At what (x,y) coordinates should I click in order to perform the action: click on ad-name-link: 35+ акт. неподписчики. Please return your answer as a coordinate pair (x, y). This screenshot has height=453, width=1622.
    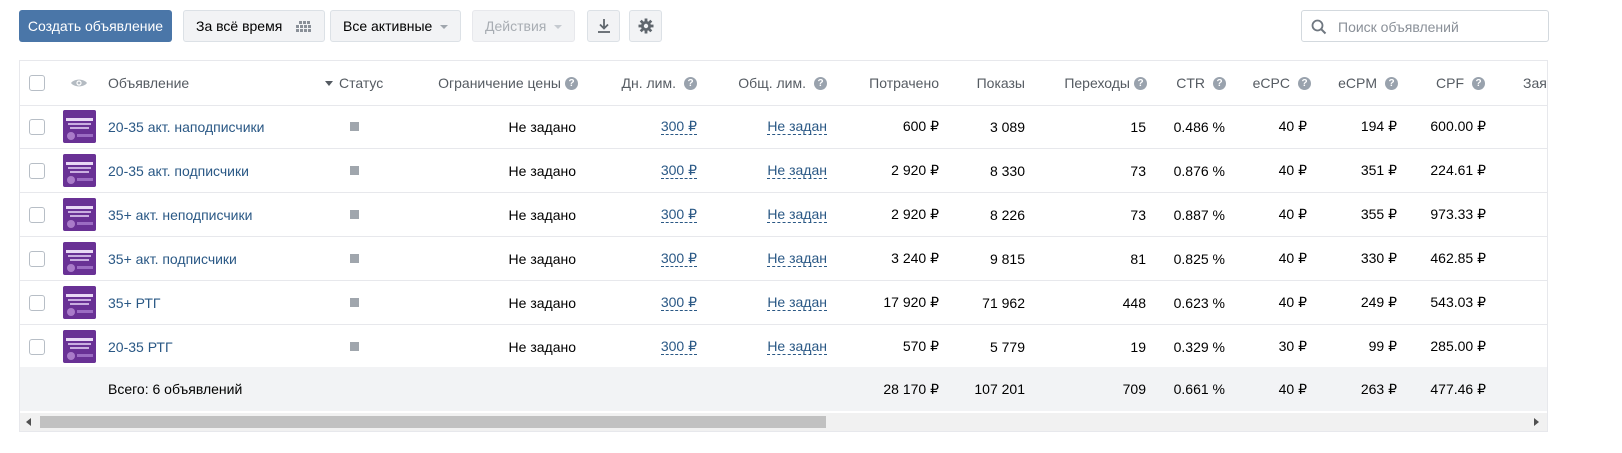
    Looking at the image, I should click on (180, 215).